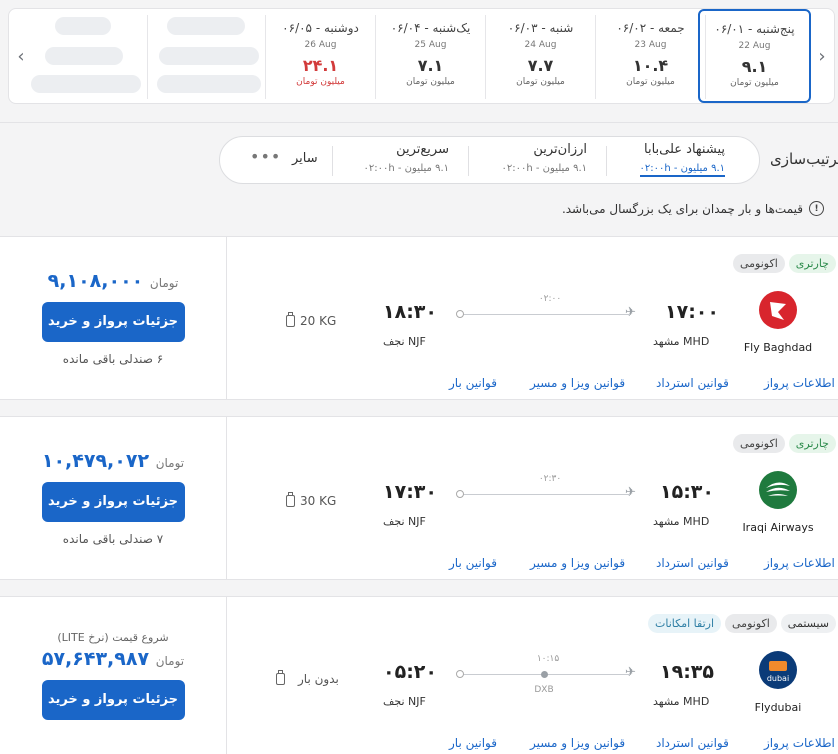 The width and height of the screenshot is (838, 754). Describe the element at coordinates (754, 66) in the screenshot. I see `day-price: ۹.۱` at that location.